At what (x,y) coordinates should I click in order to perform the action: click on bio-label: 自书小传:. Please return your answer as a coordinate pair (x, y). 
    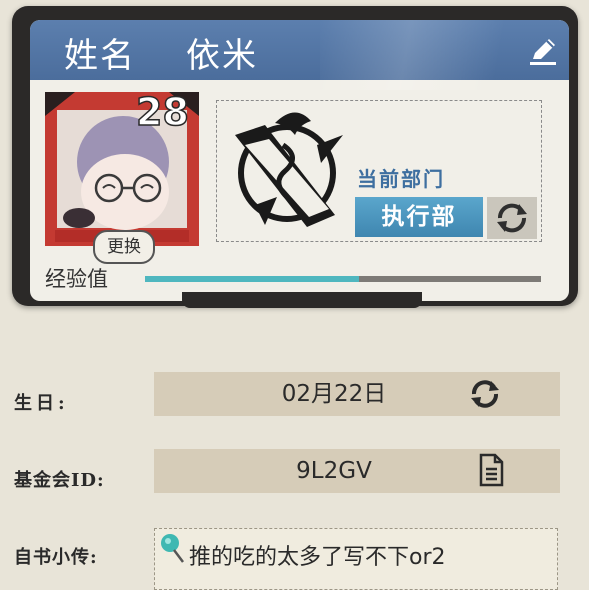
    Looking at the image, I should click on (56, 557).